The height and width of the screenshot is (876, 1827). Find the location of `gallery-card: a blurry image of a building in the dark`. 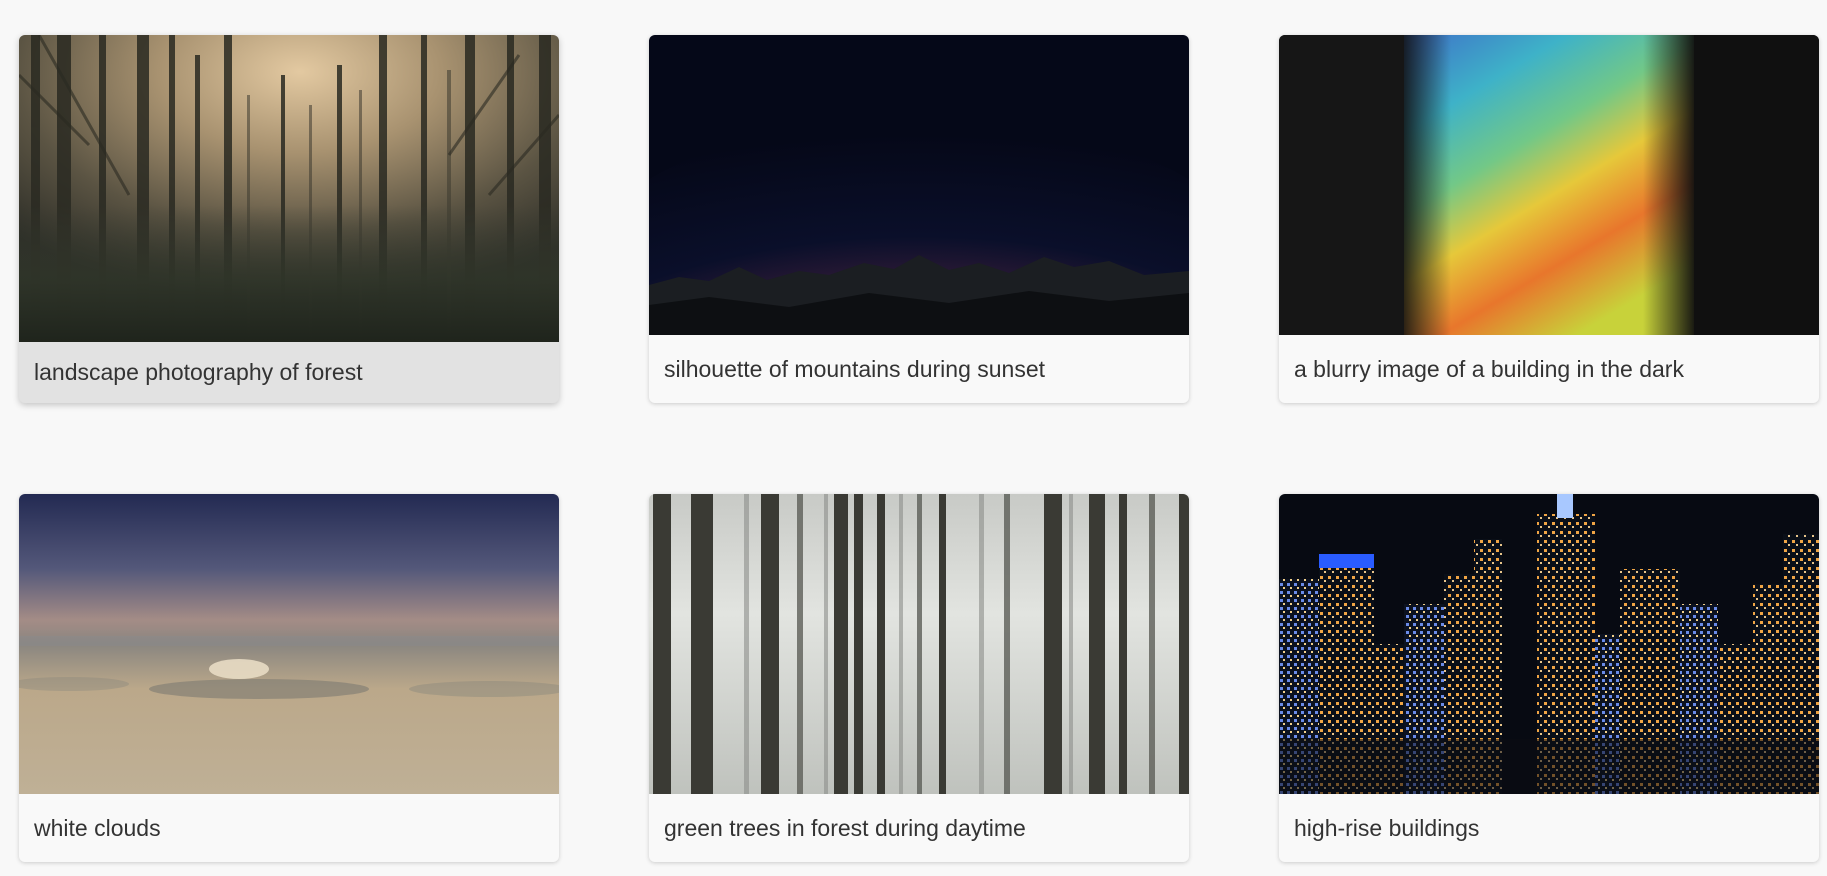

gallery-card: a blurry image of a building in the dark is located at coordinates (1549, 219).